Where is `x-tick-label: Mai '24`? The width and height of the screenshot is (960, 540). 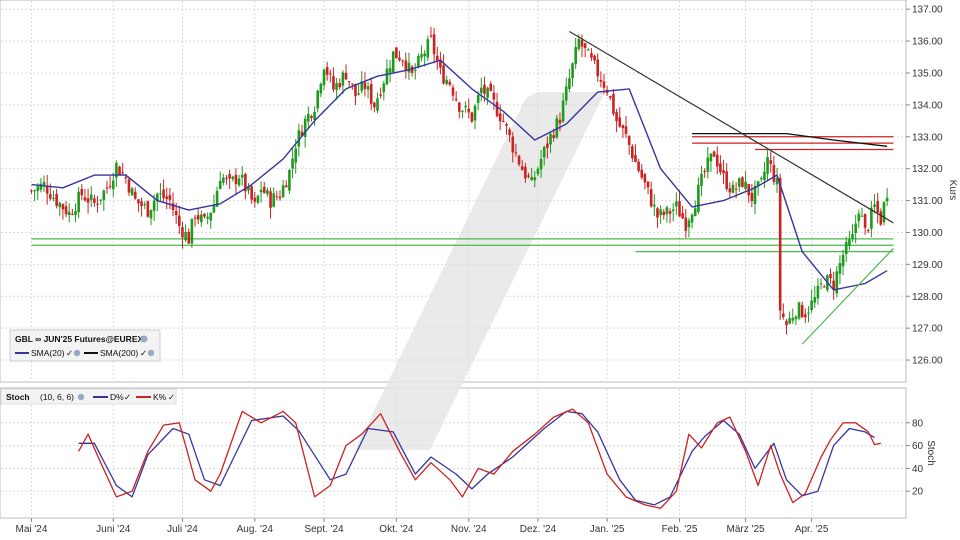 x-tick-label: Mai '24 is located at coordinates (31, 529).